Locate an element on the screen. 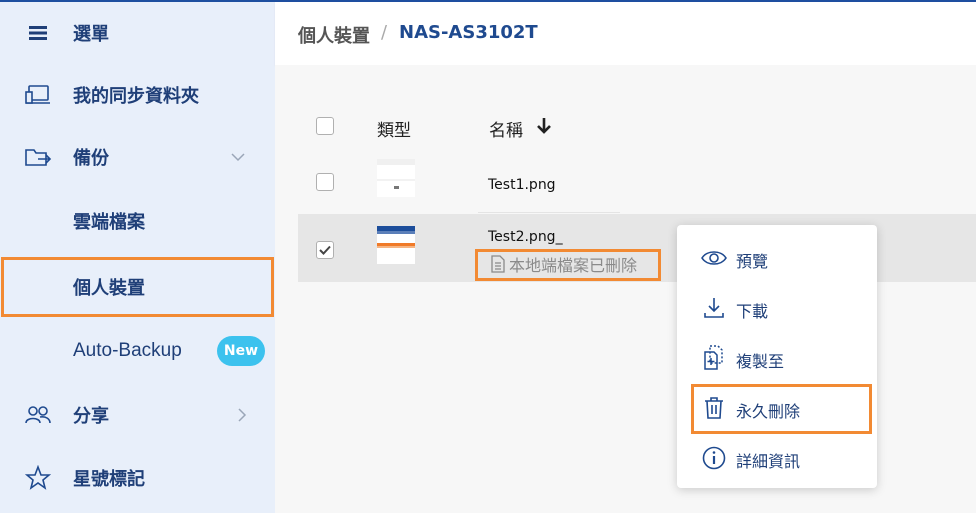 The image size is (976, 513). menu-item-copy-to: 複製至 is located at coordinates (777, 358).